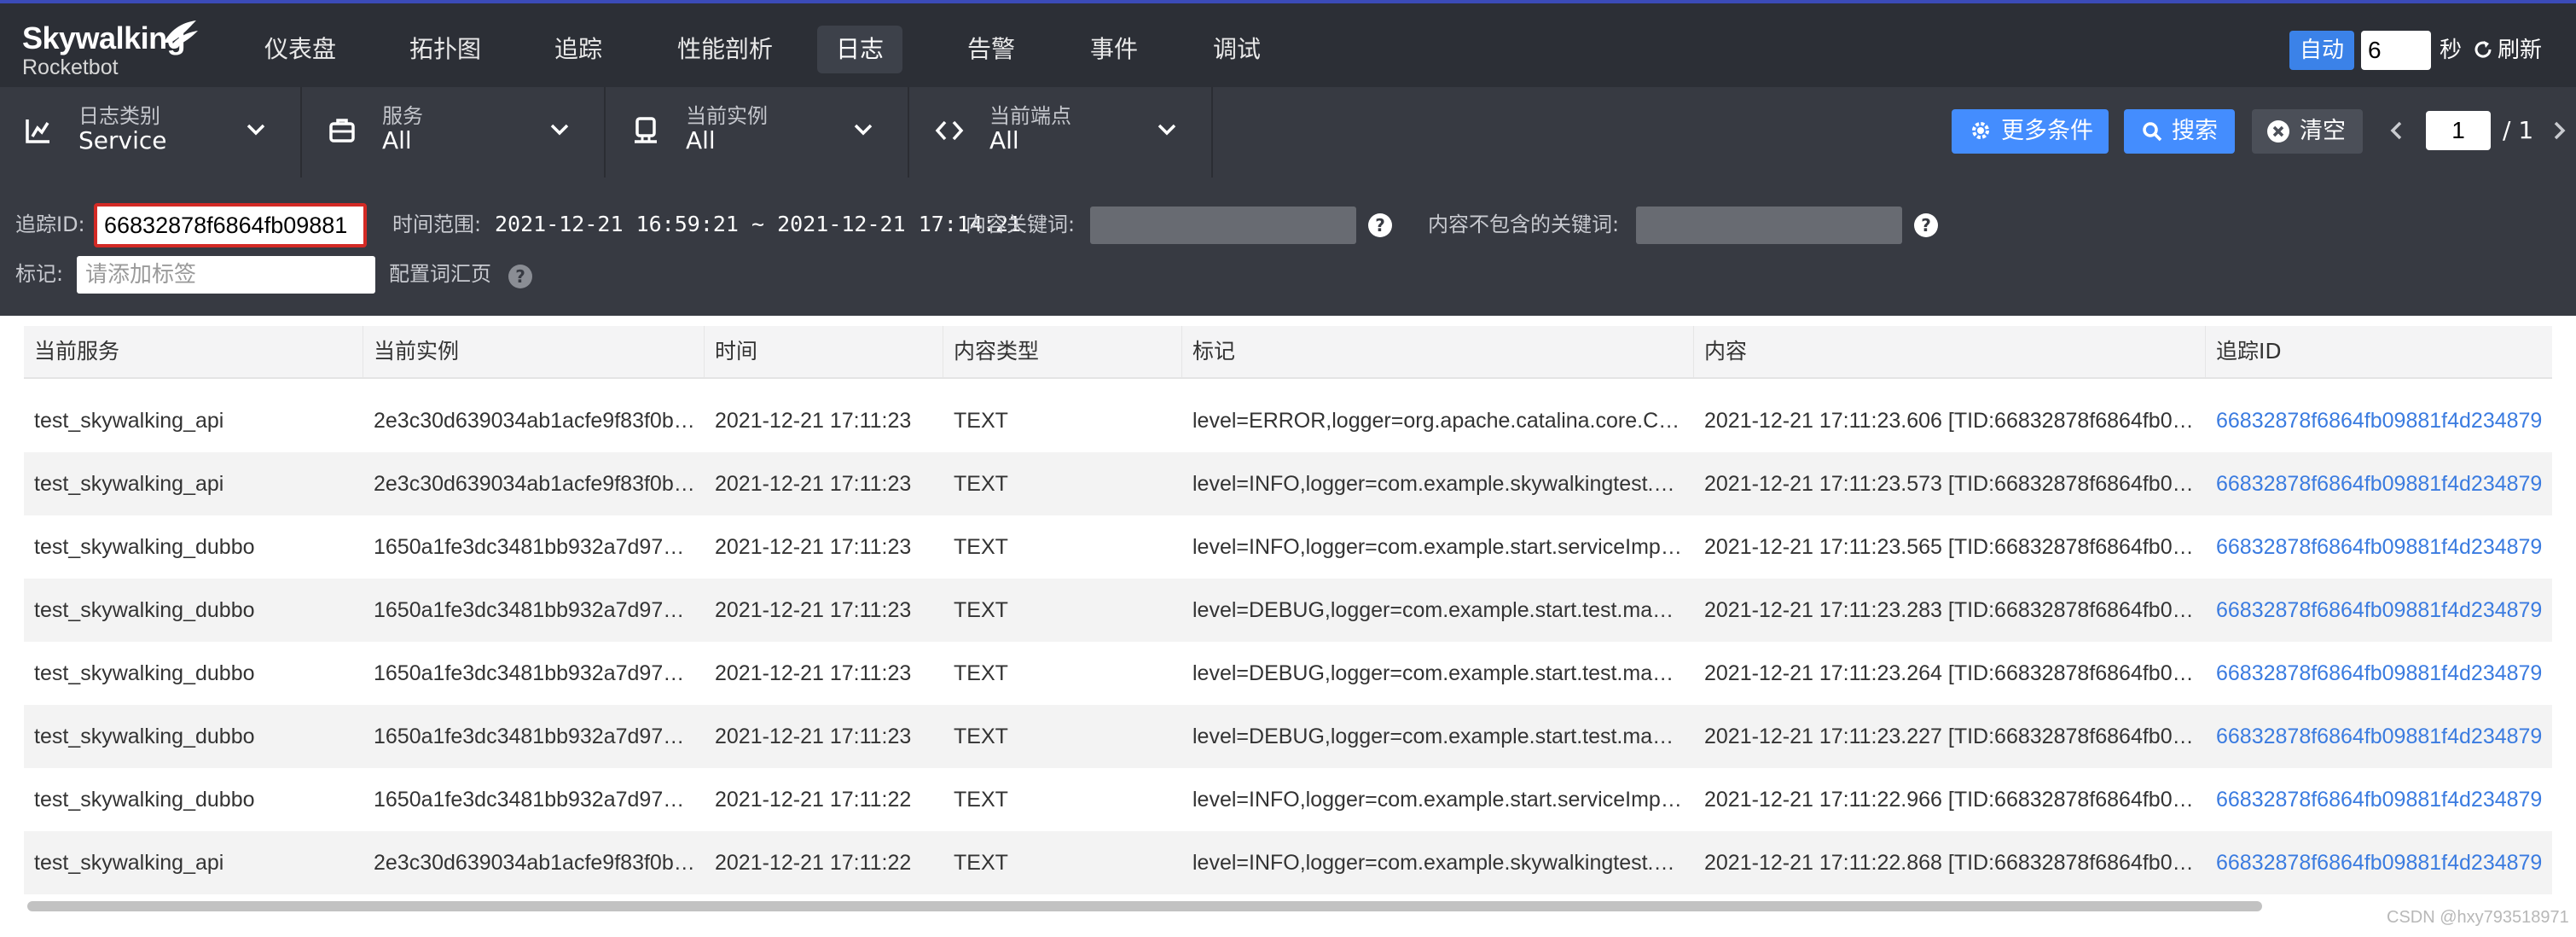 The image size is (2576, 937). Describe the element at coordinates (1769, 225) in the screenshot. I see `exclude-keywords-input` at that location.